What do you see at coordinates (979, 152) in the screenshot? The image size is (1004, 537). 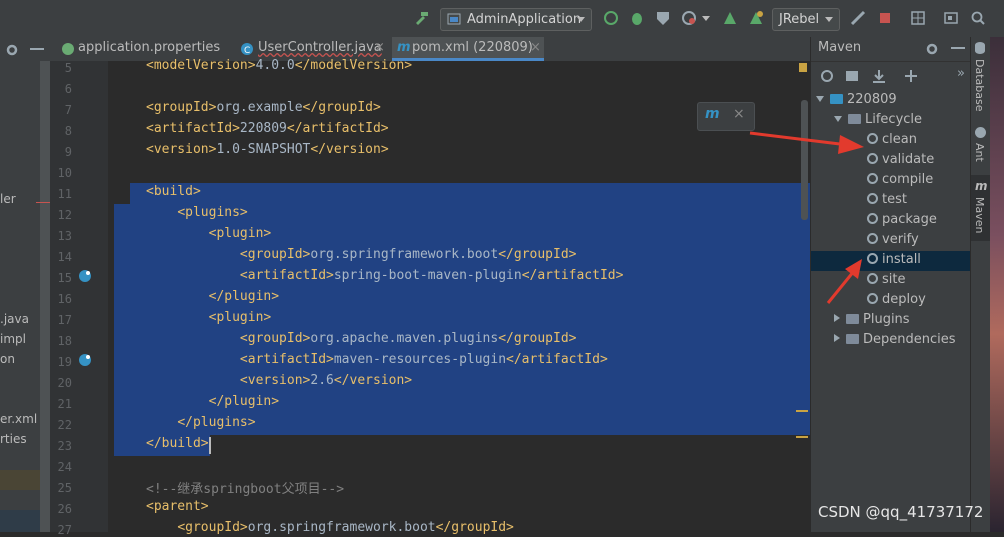 I see `tool-tab-ant: Ant` at bounding box center [979, 152].